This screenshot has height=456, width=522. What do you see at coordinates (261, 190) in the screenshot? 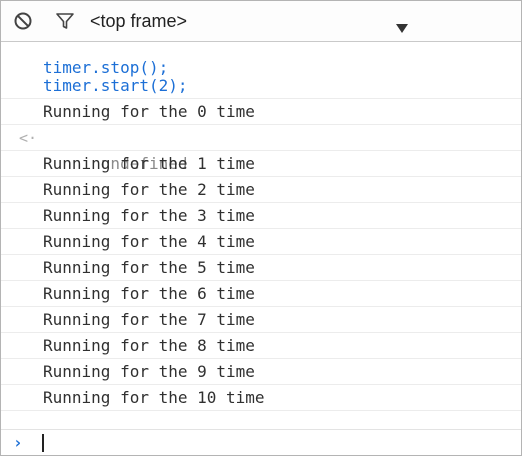
I see `output-line: Running for the 2 time` at bounding box center [261, 190].